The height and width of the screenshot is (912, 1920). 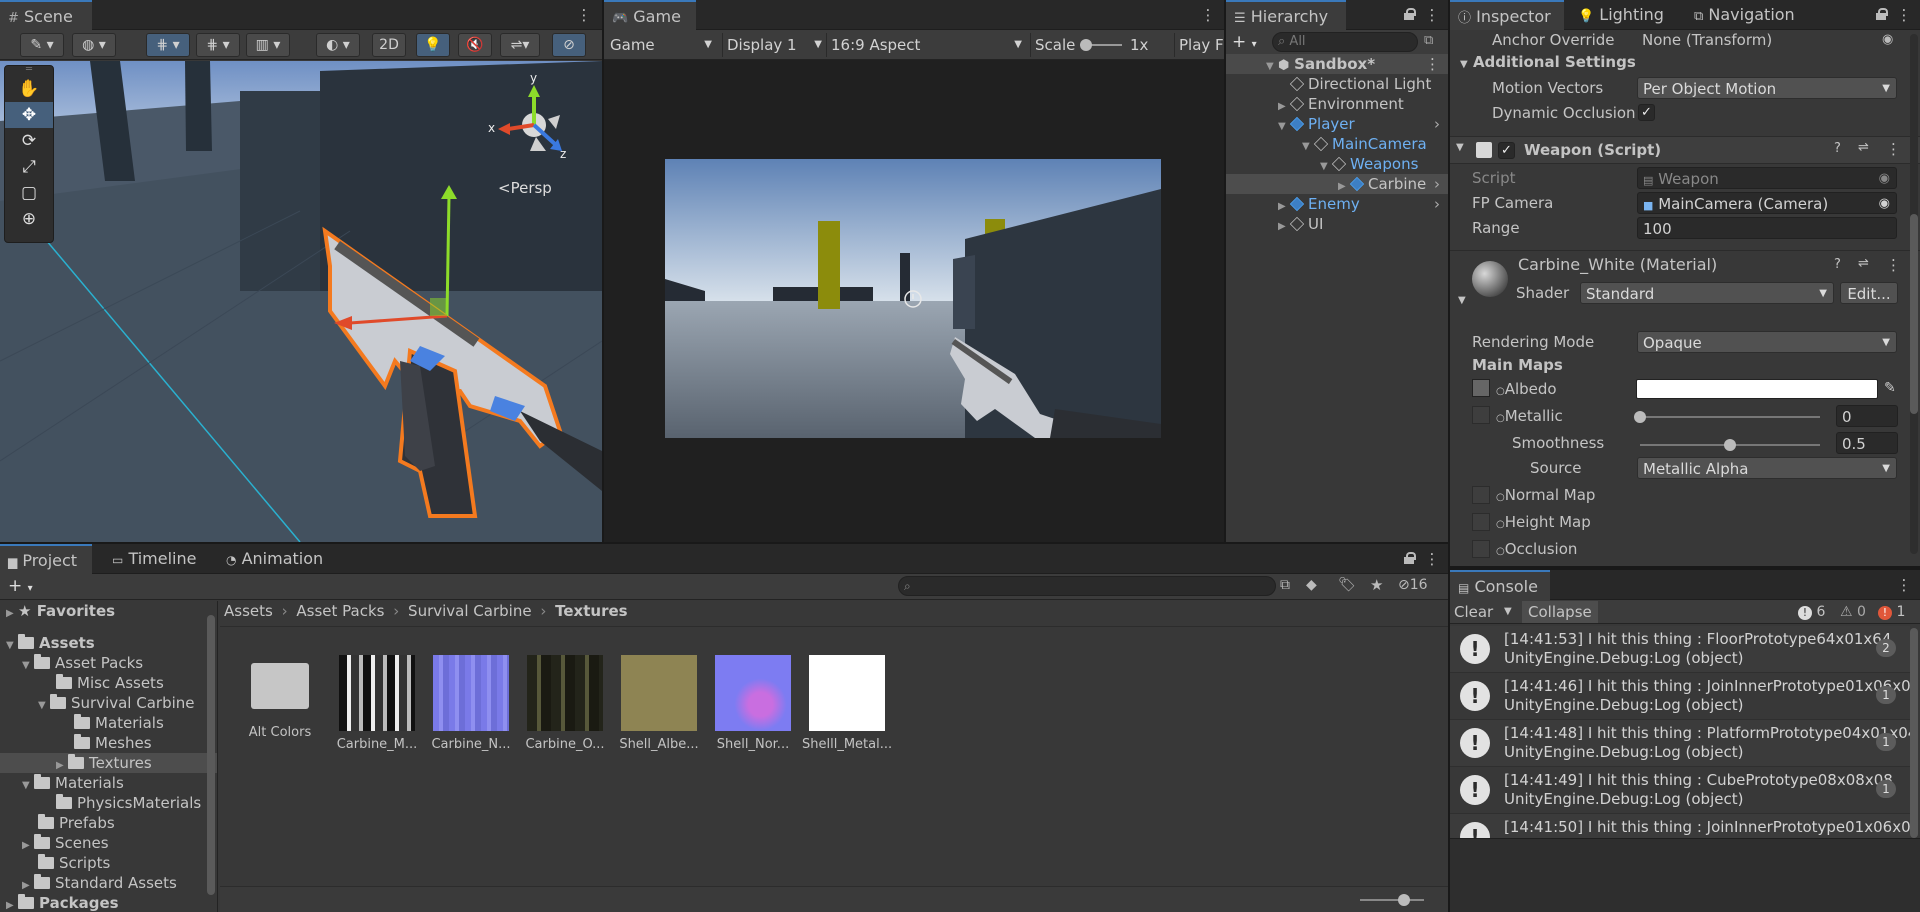 What do you see at coordinates (1404, 900) in the screenshot?
I see `thumbnail-size-thumb` at bounding box center [1404, 900].